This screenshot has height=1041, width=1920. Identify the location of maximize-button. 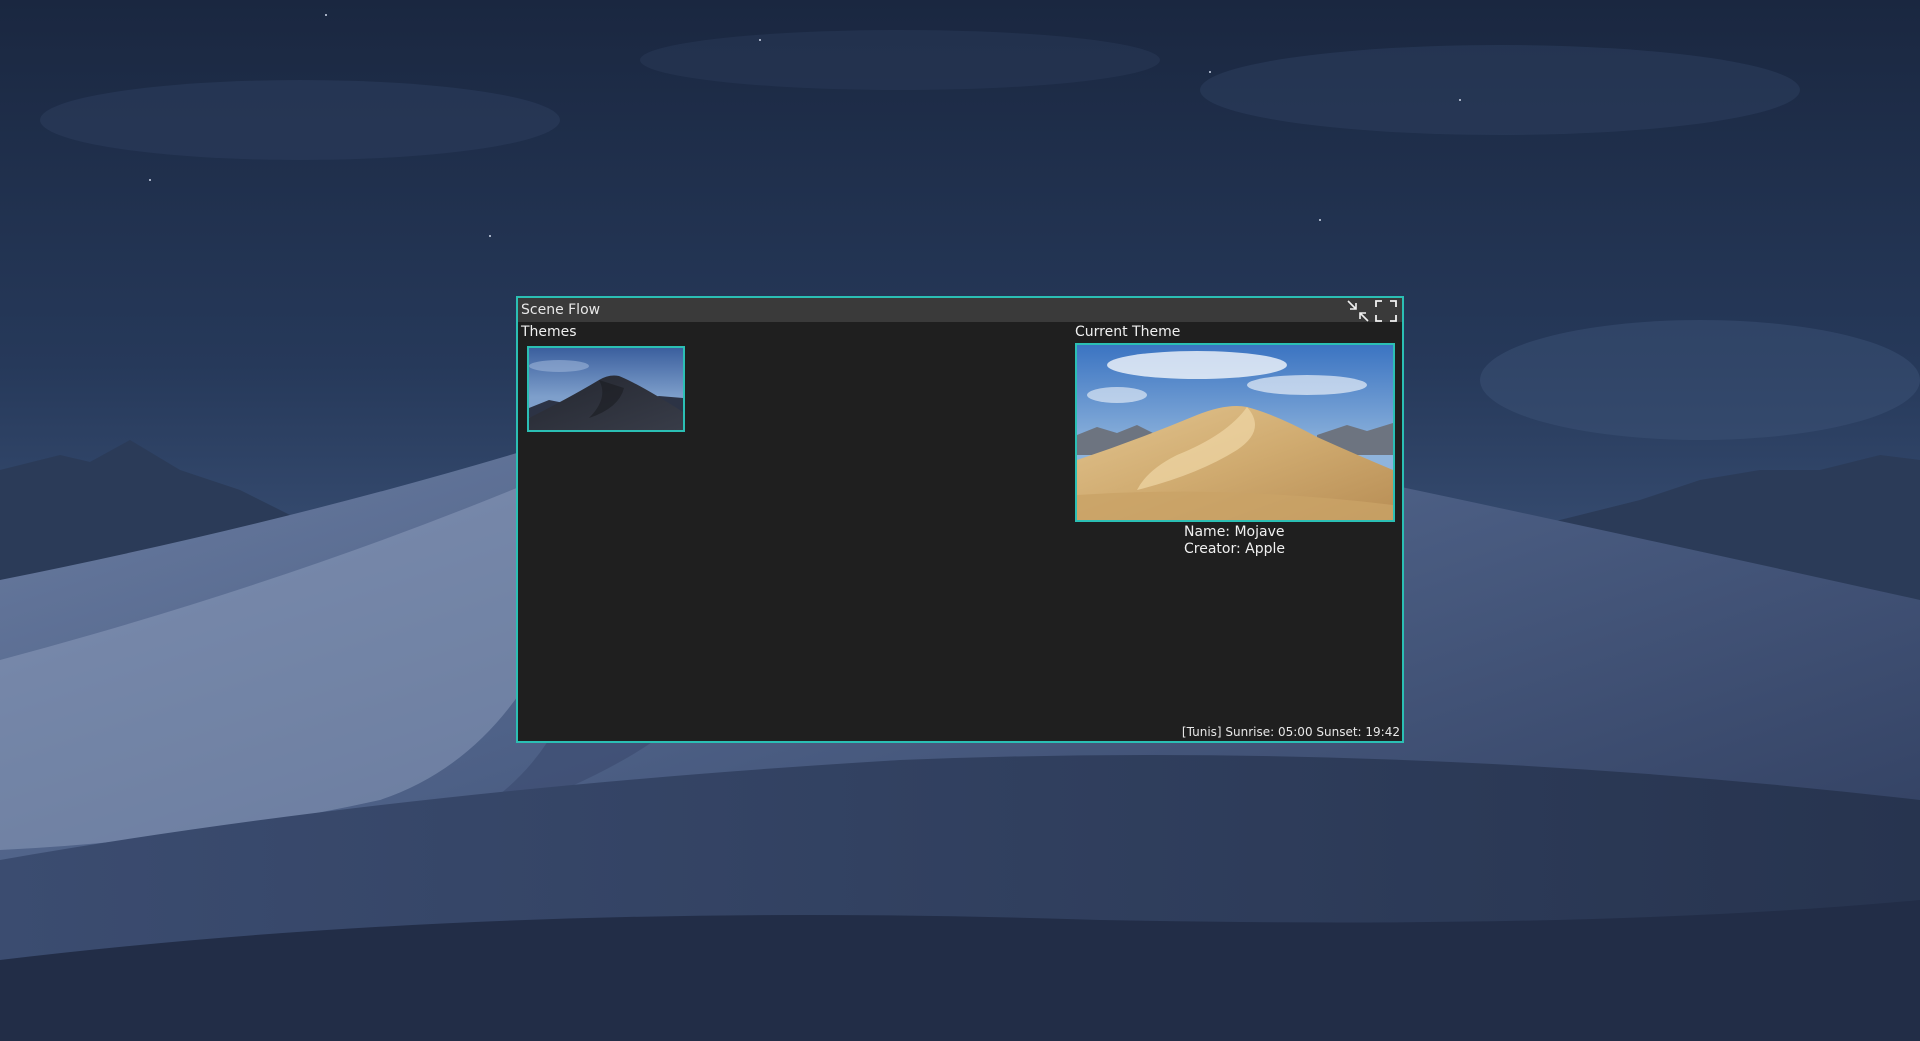
(1386, 311).